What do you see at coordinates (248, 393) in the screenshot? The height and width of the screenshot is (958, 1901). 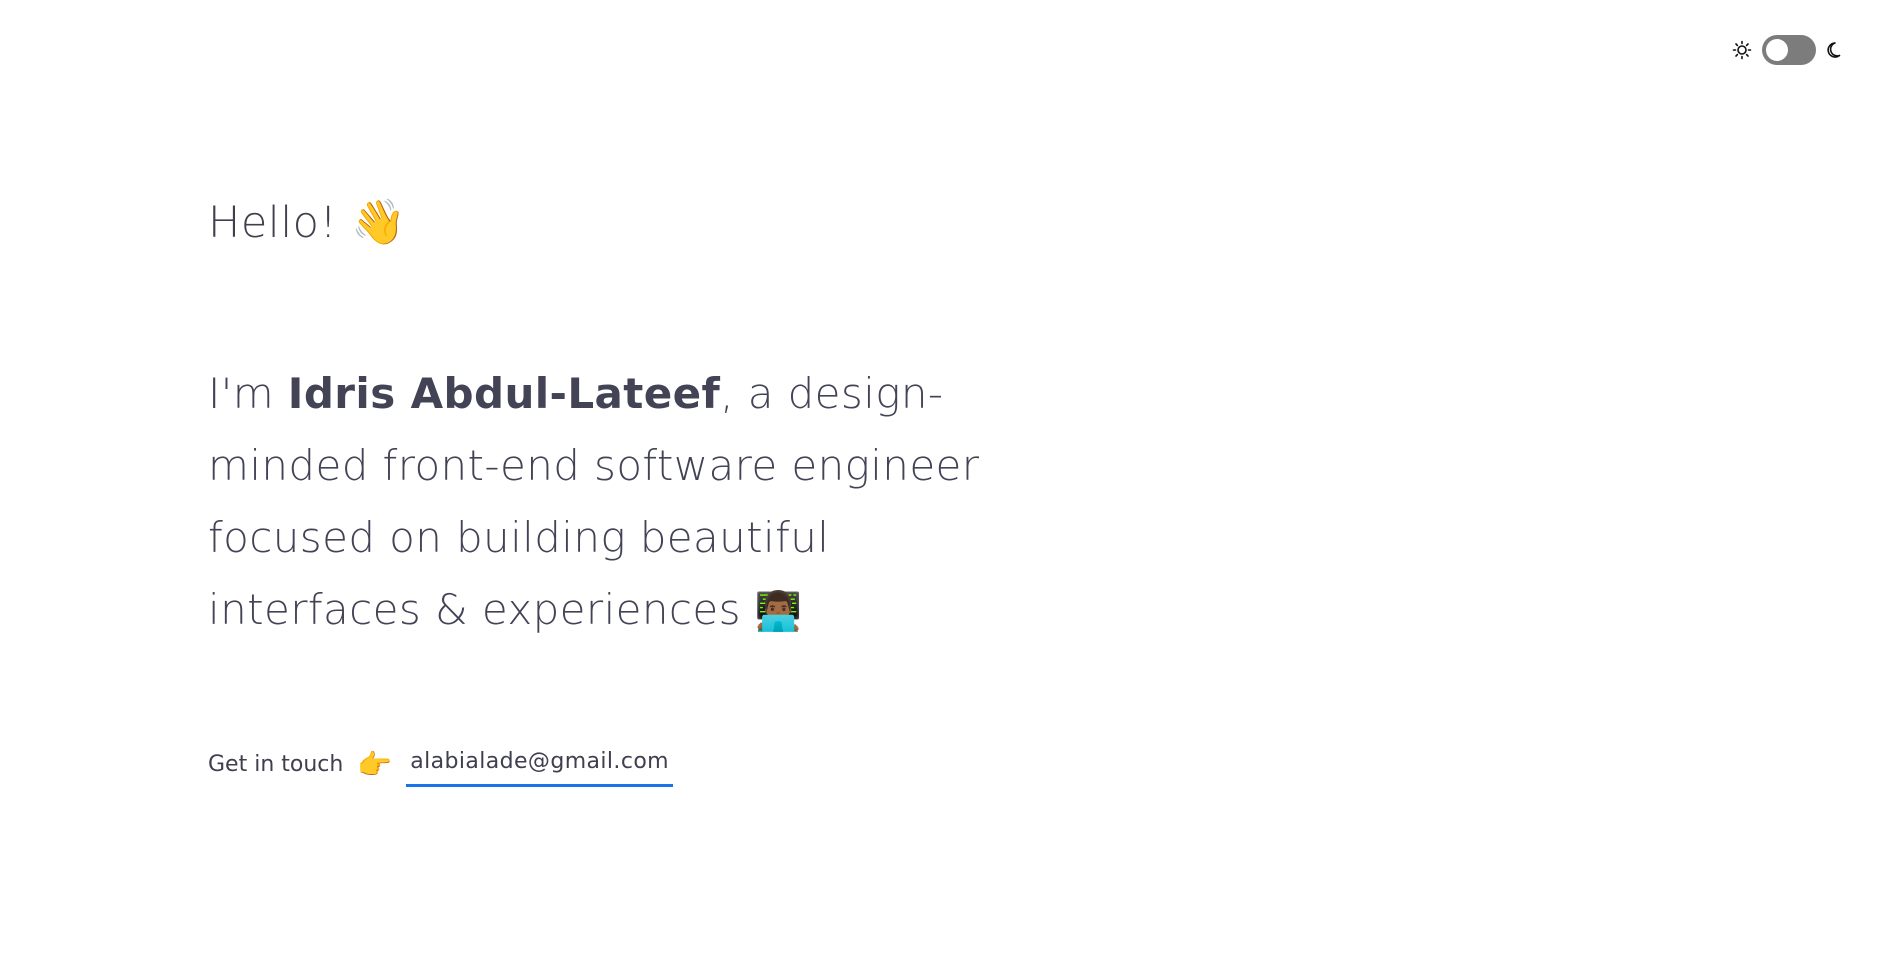 I see `intro-prefix: I'm` at bounding box center [248, 393].